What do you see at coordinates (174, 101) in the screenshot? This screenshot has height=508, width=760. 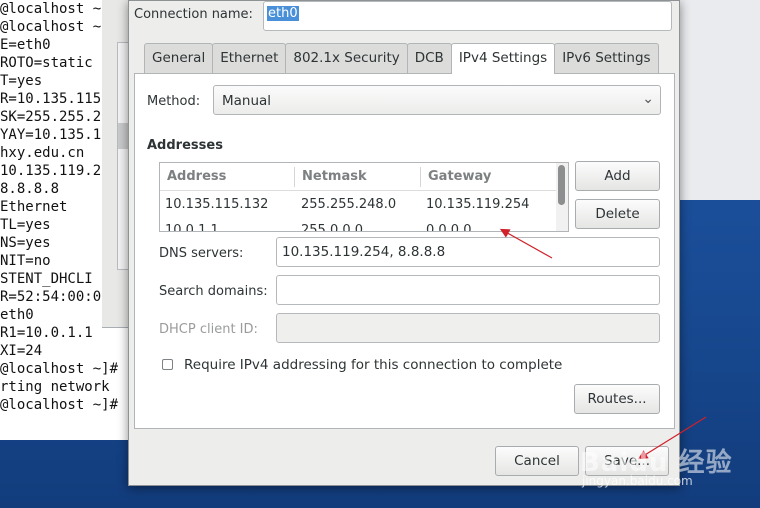 I see `method-label: Method:` at bounding box center [174, 101].